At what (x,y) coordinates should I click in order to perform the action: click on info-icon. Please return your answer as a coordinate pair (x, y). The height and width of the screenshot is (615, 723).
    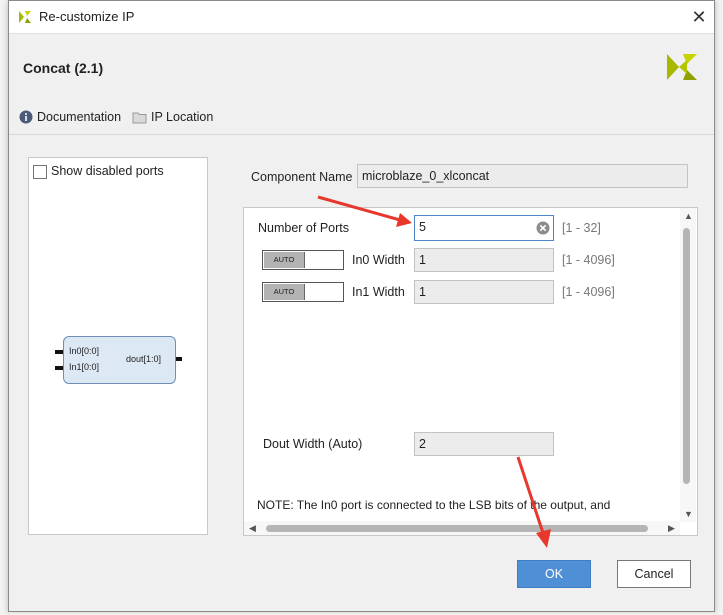
    Looking at the image, I should click on (26, 117).